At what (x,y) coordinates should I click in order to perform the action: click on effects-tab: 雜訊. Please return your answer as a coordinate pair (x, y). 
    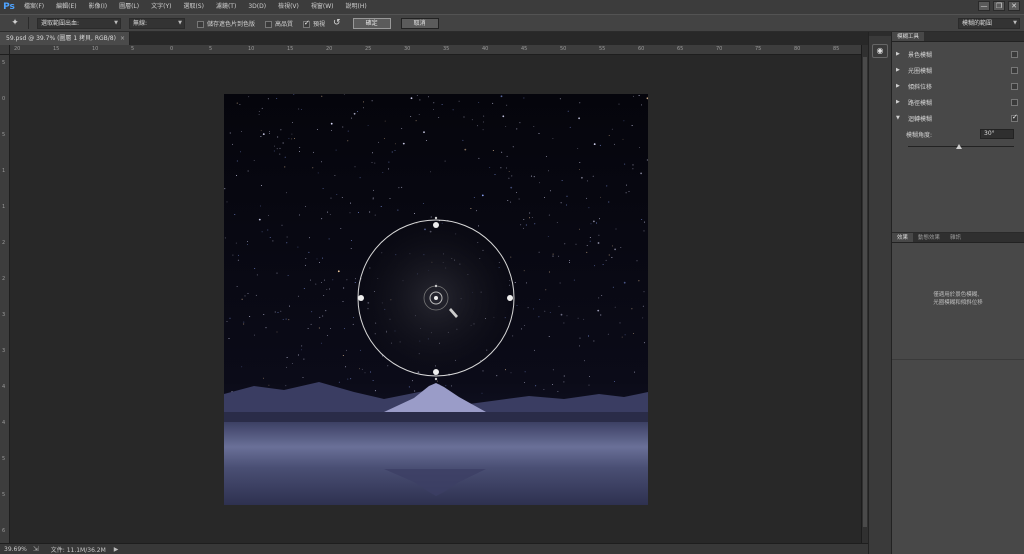
    Looking at the image, I should click on (955, 237).